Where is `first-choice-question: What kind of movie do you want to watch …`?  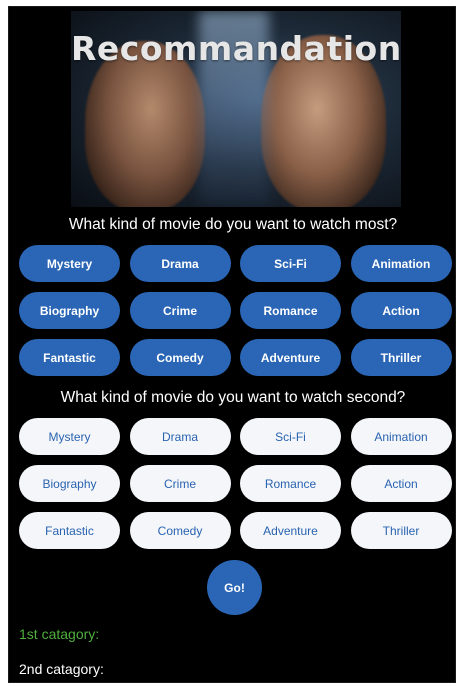
first-choice-question: What kind of movie do you want to watch … is located at coordinates (233, 224).